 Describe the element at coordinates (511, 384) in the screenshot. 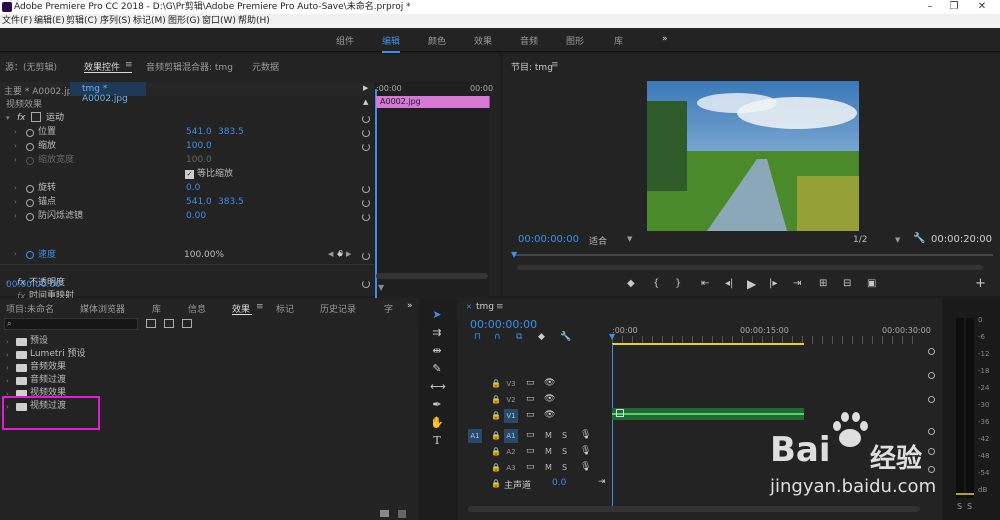

I see `track-target: V3` at that location.